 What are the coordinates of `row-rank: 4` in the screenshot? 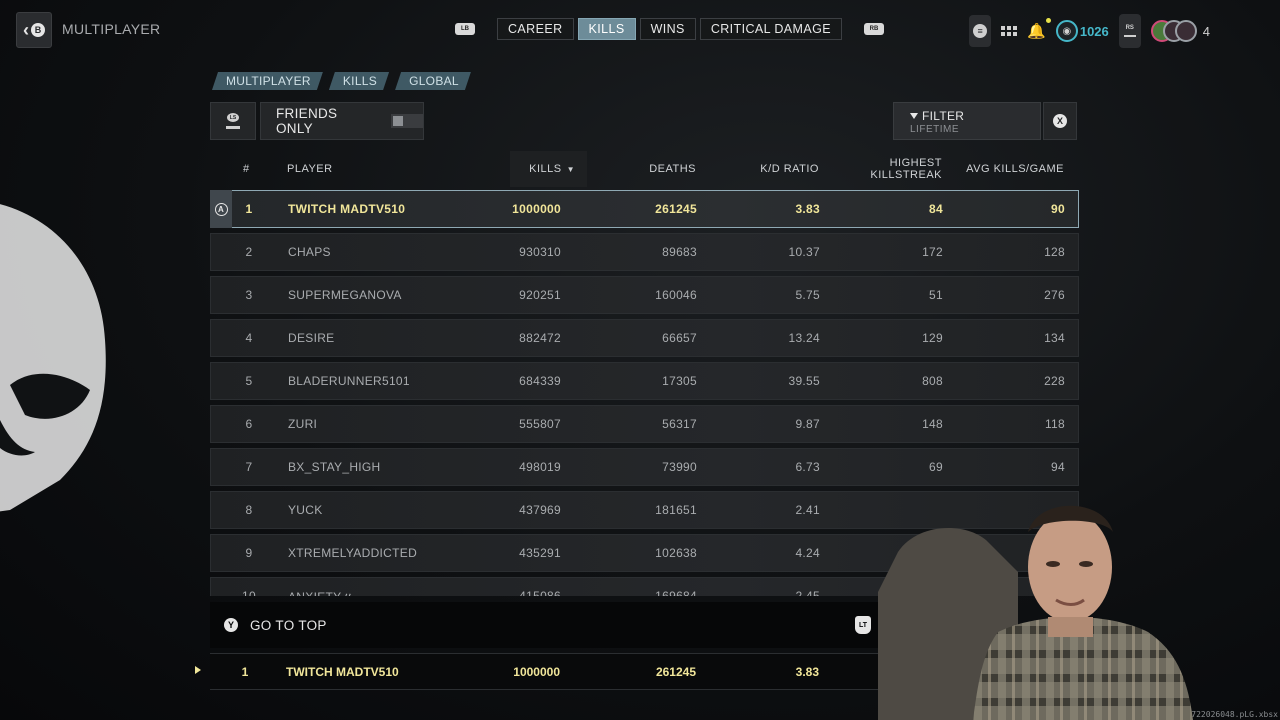 It's located at (249, 338).